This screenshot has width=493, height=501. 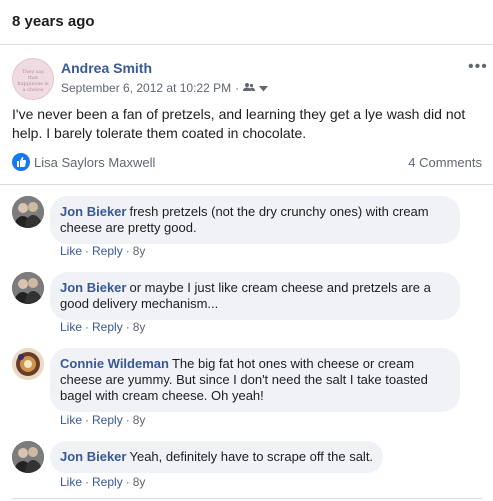 I want to click on avatar-text: They say that happiness is a choice, so click(x=33, y=81).